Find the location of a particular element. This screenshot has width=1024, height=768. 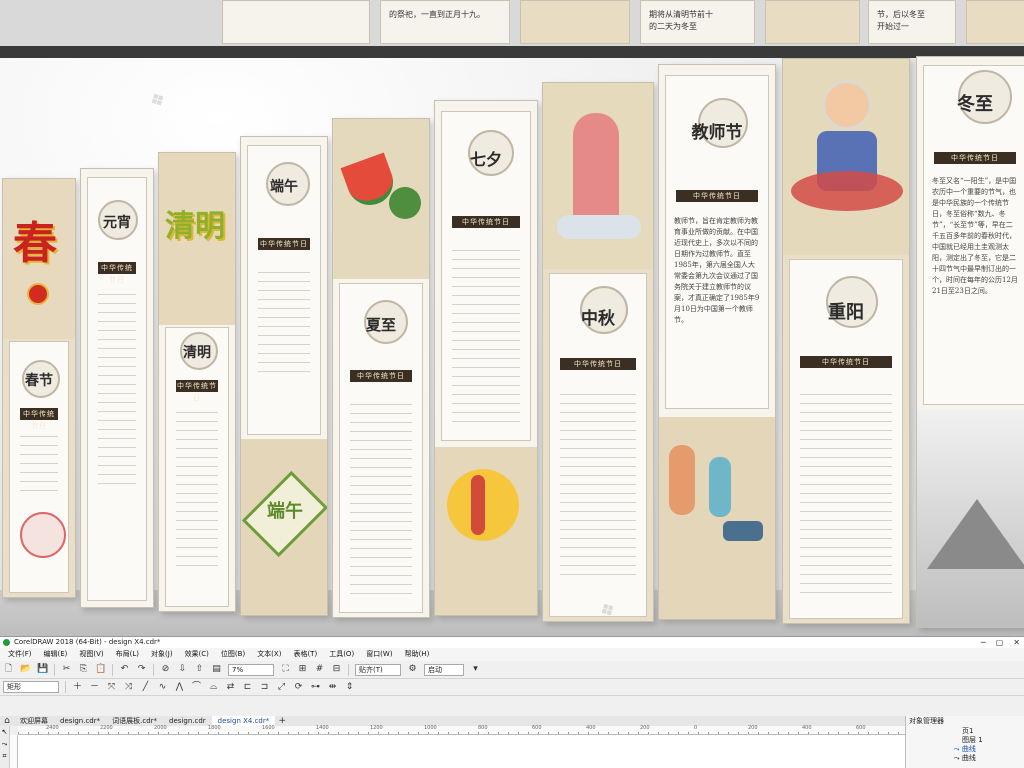

zoom-level-field: 7% is located at coordinates (251, 669).